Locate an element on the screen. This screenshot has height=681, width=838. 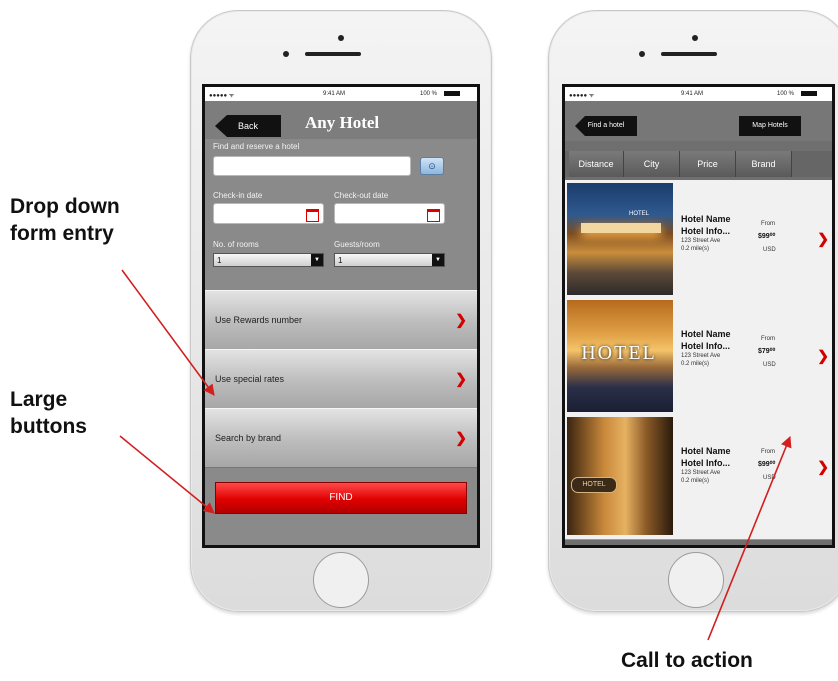
rewards-number-button: Use Rewards number ❯ is located at coordinates (341, 320).